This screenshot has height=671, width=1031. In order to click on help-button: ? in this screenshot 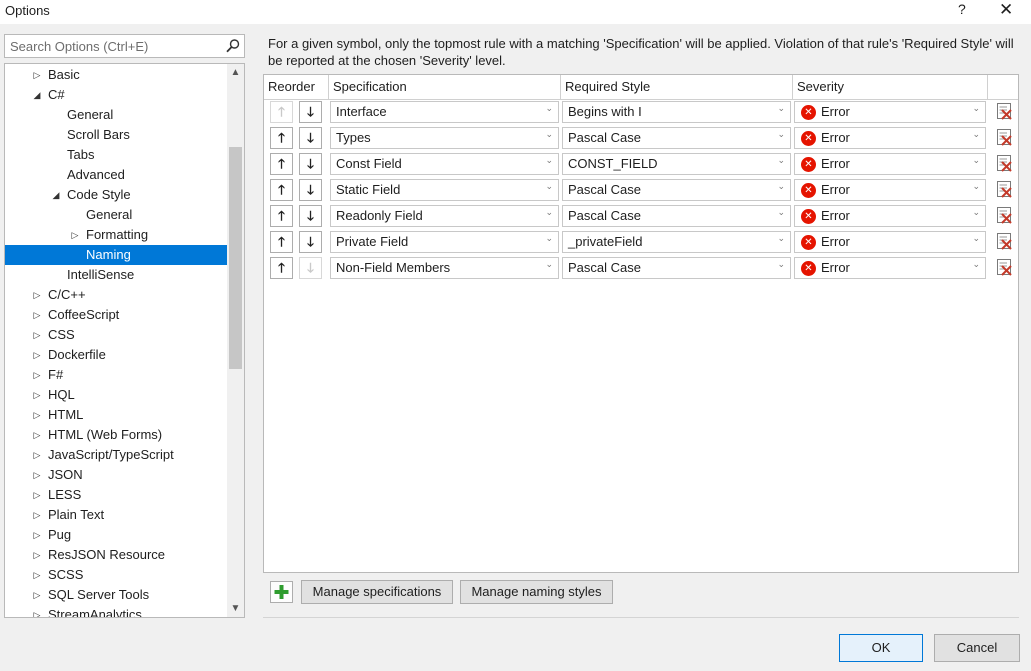, I will do `click(962, 9)`.